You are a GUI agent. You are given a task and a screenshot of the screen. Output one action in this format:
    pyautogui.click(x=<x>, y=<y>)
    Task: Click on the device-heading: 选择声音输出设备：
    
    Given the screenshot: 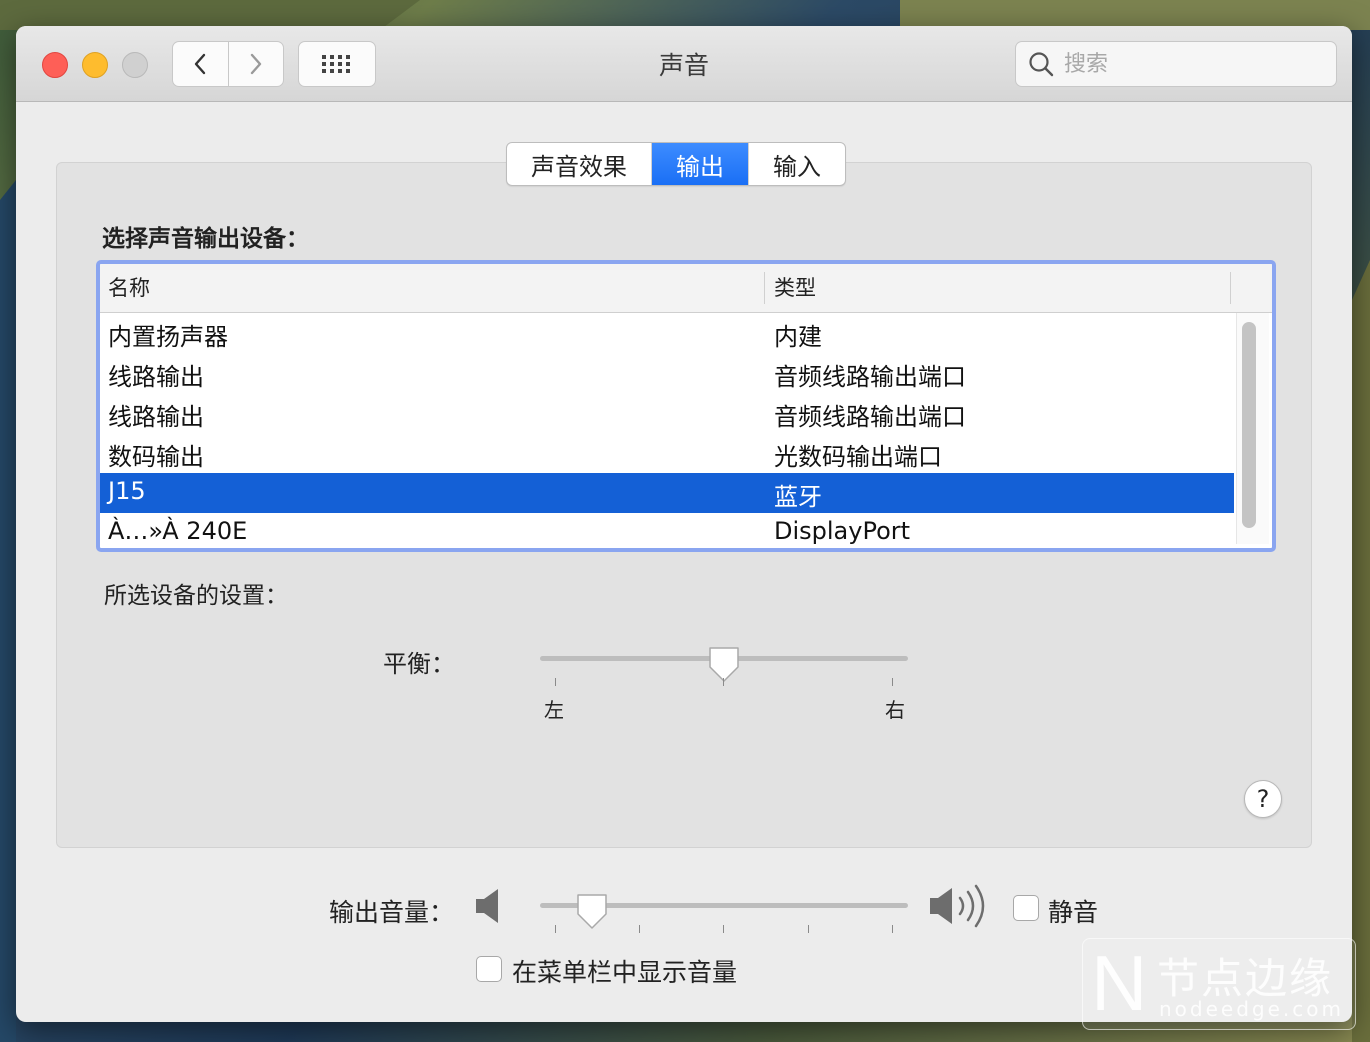 What is the action you would take?
    pyautogui.click(x=205, y=239)
    